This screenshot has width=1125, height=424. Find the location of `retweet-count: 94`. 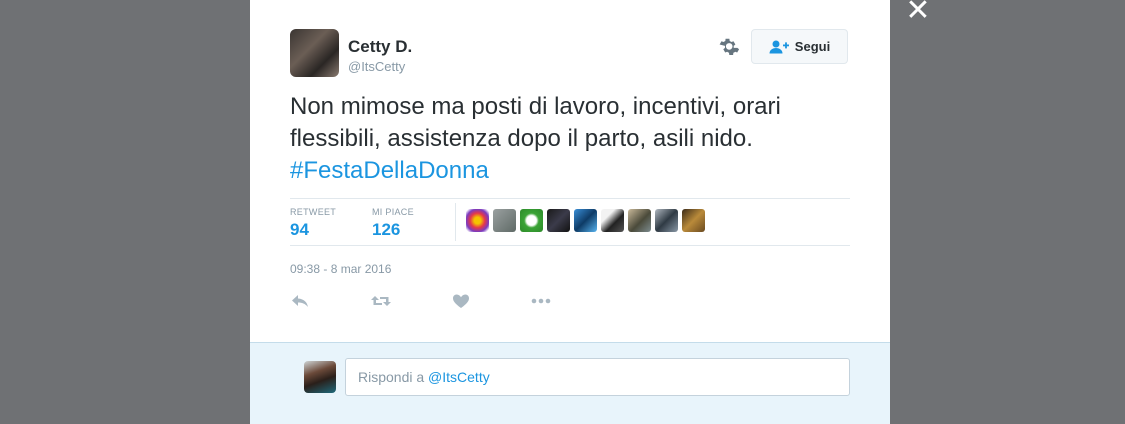

retweet-count: 94 is located at coordinates (299, 230).